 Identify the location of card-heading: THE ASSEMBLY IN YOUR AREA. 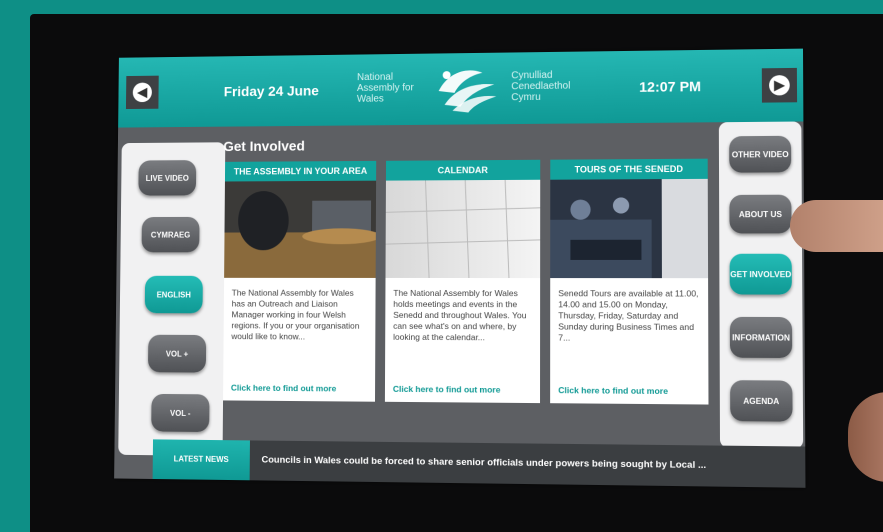
(300, 171).